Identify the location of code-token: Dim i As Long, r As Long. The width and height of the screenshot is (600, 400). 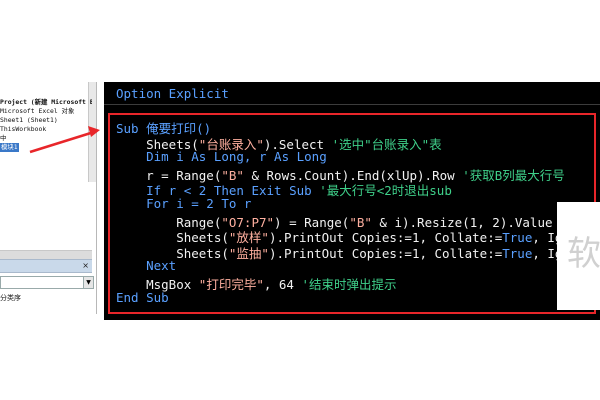
(221, 157).